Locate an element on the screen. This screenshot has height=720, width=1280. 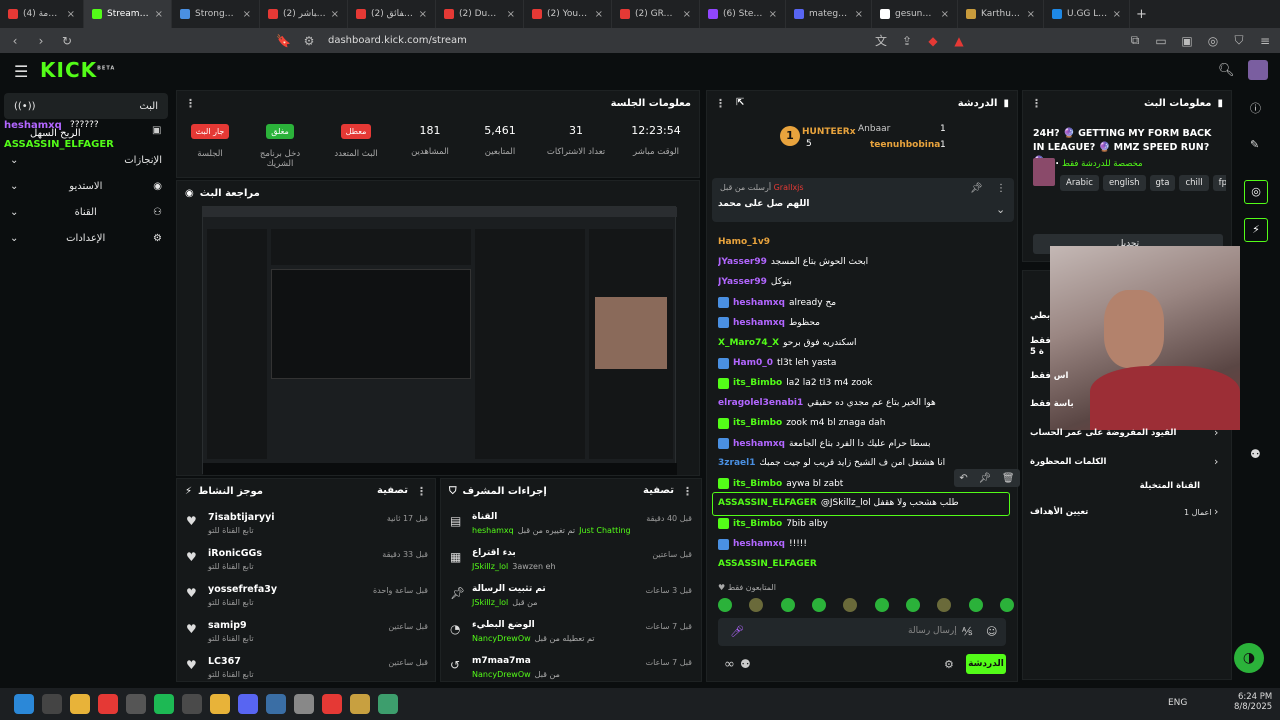
avatar is located at coordinates (1258, 70).